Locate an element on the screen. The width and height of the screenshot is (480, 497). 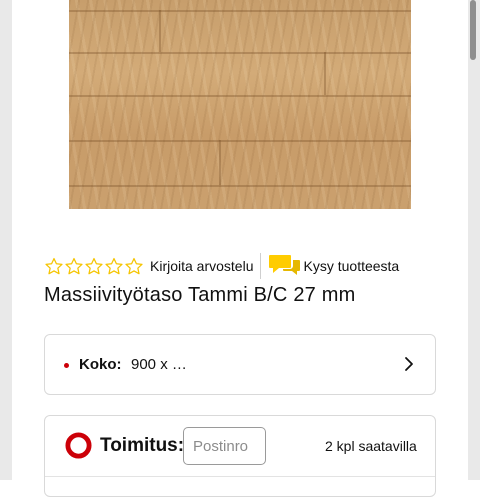
card-separator is located at coordinates (240, 476).